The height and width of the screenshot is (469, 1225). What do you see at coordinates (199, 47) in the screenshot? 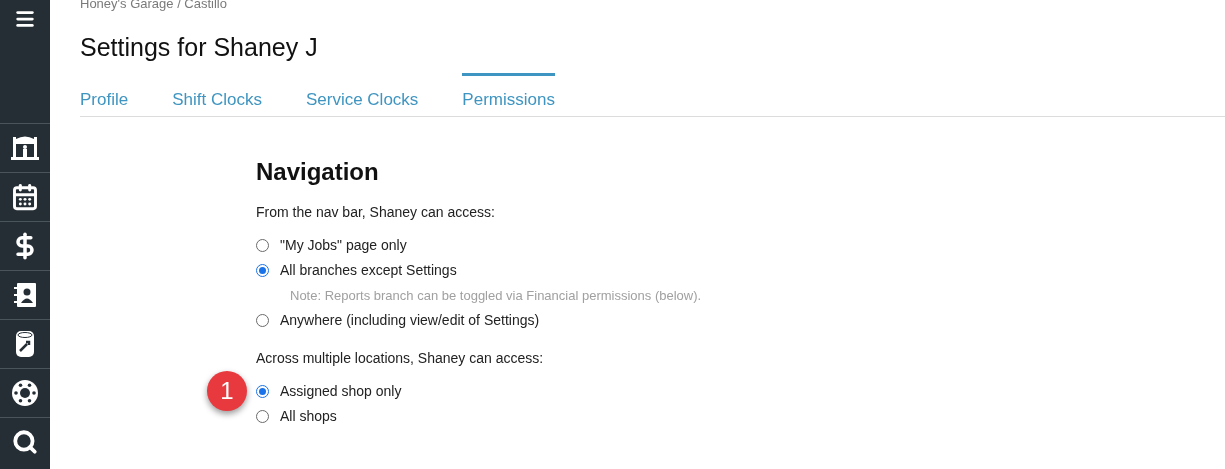
I see `page-title: Settings for Shaney J` at bounding box center [199, 47].